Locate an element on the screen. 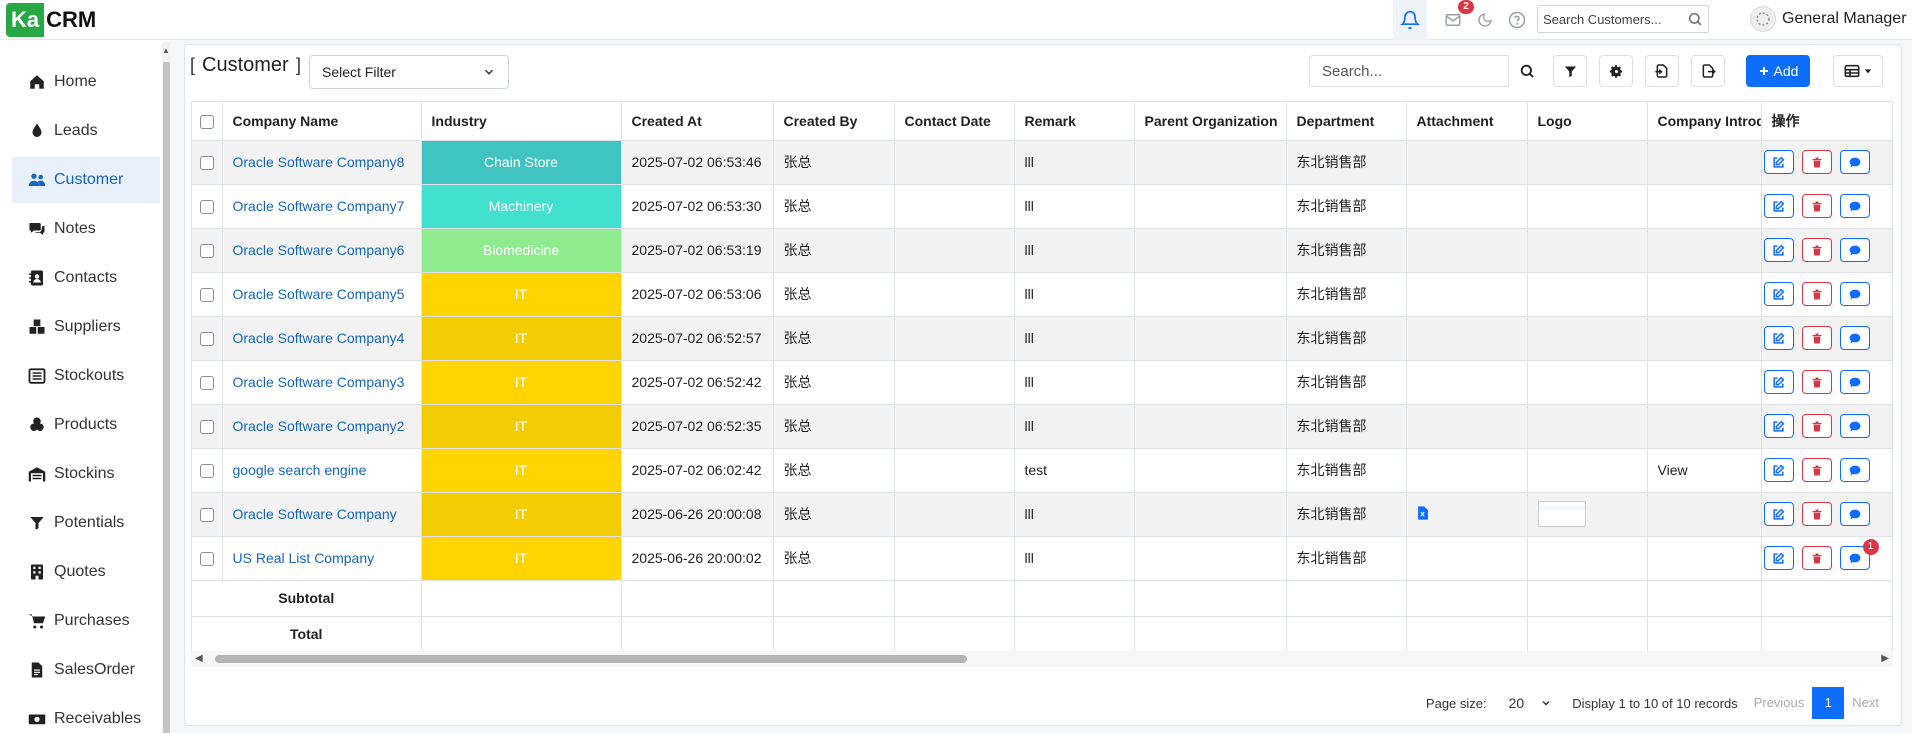 This screenshot has height=733, width=1912. scroll-right-icon: ▶ is located at coordinates (1885, 658).